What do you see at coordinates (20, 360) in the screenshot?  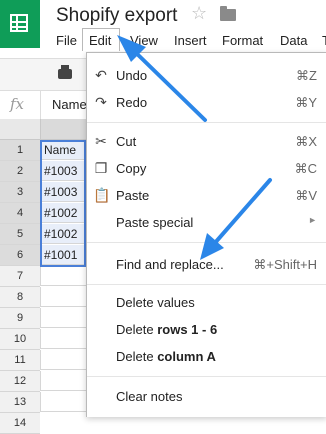 I see `row-header: 11` at bounding box center [20, 360].